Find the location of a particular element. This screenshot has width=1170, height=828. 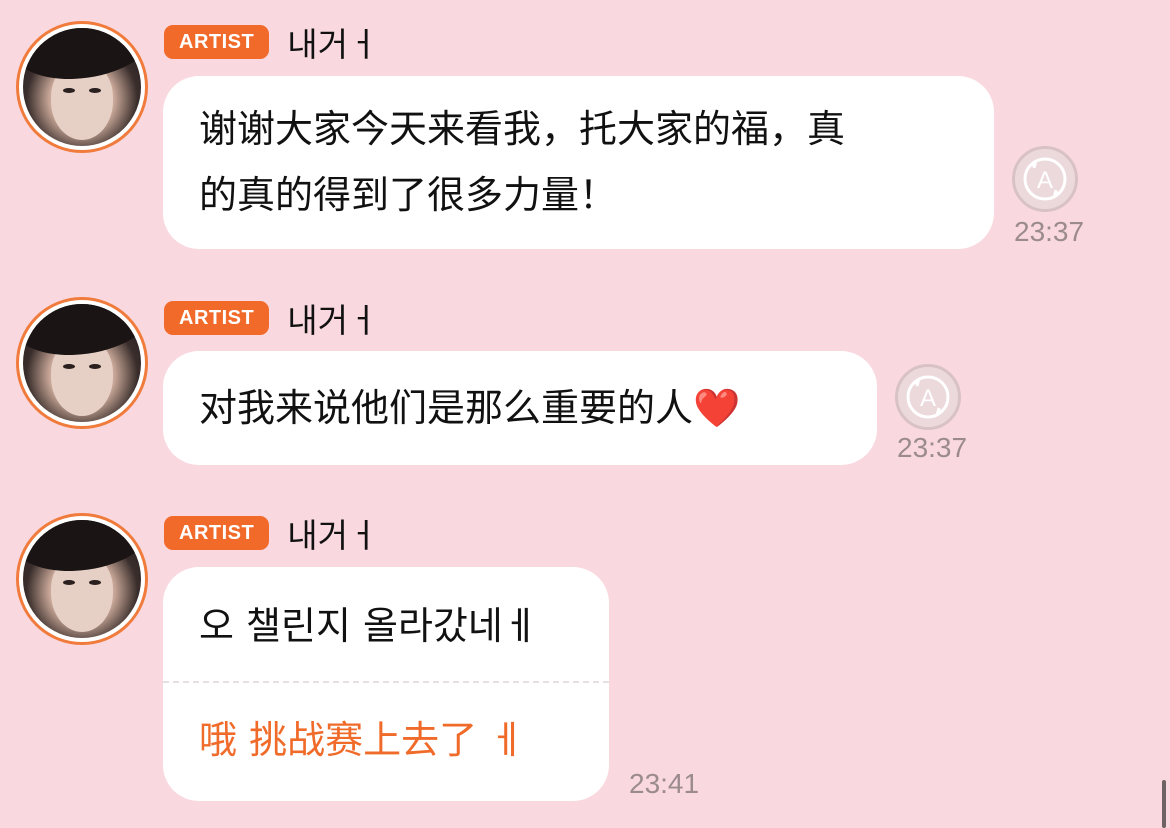

message-bubble: 对我来说他们是那么重要的人❤️ is located at coordinates (520, 408).